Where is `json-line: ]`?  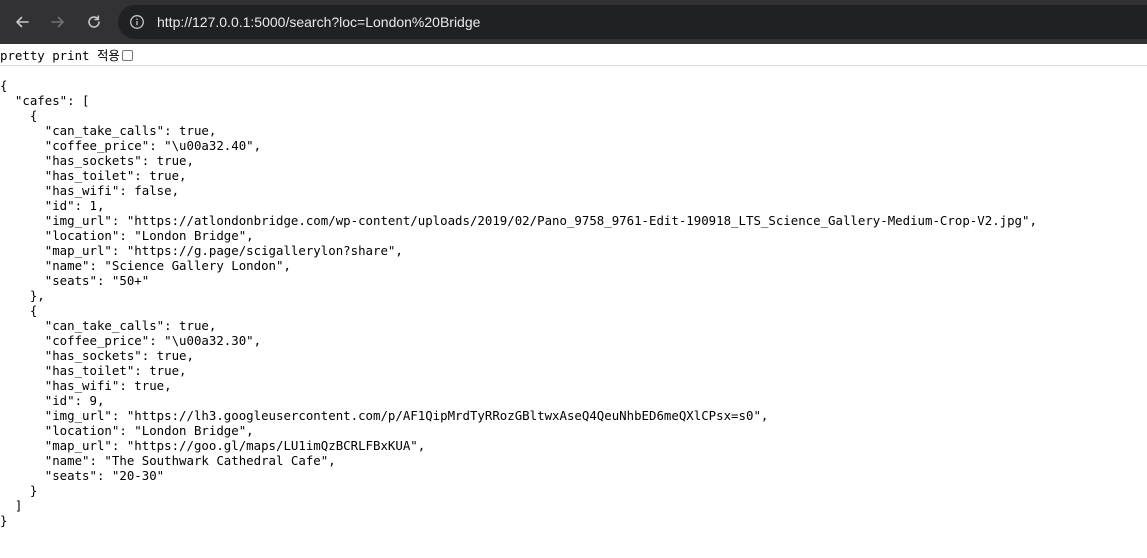
json-line: ] is located at coordinates (11, 505).